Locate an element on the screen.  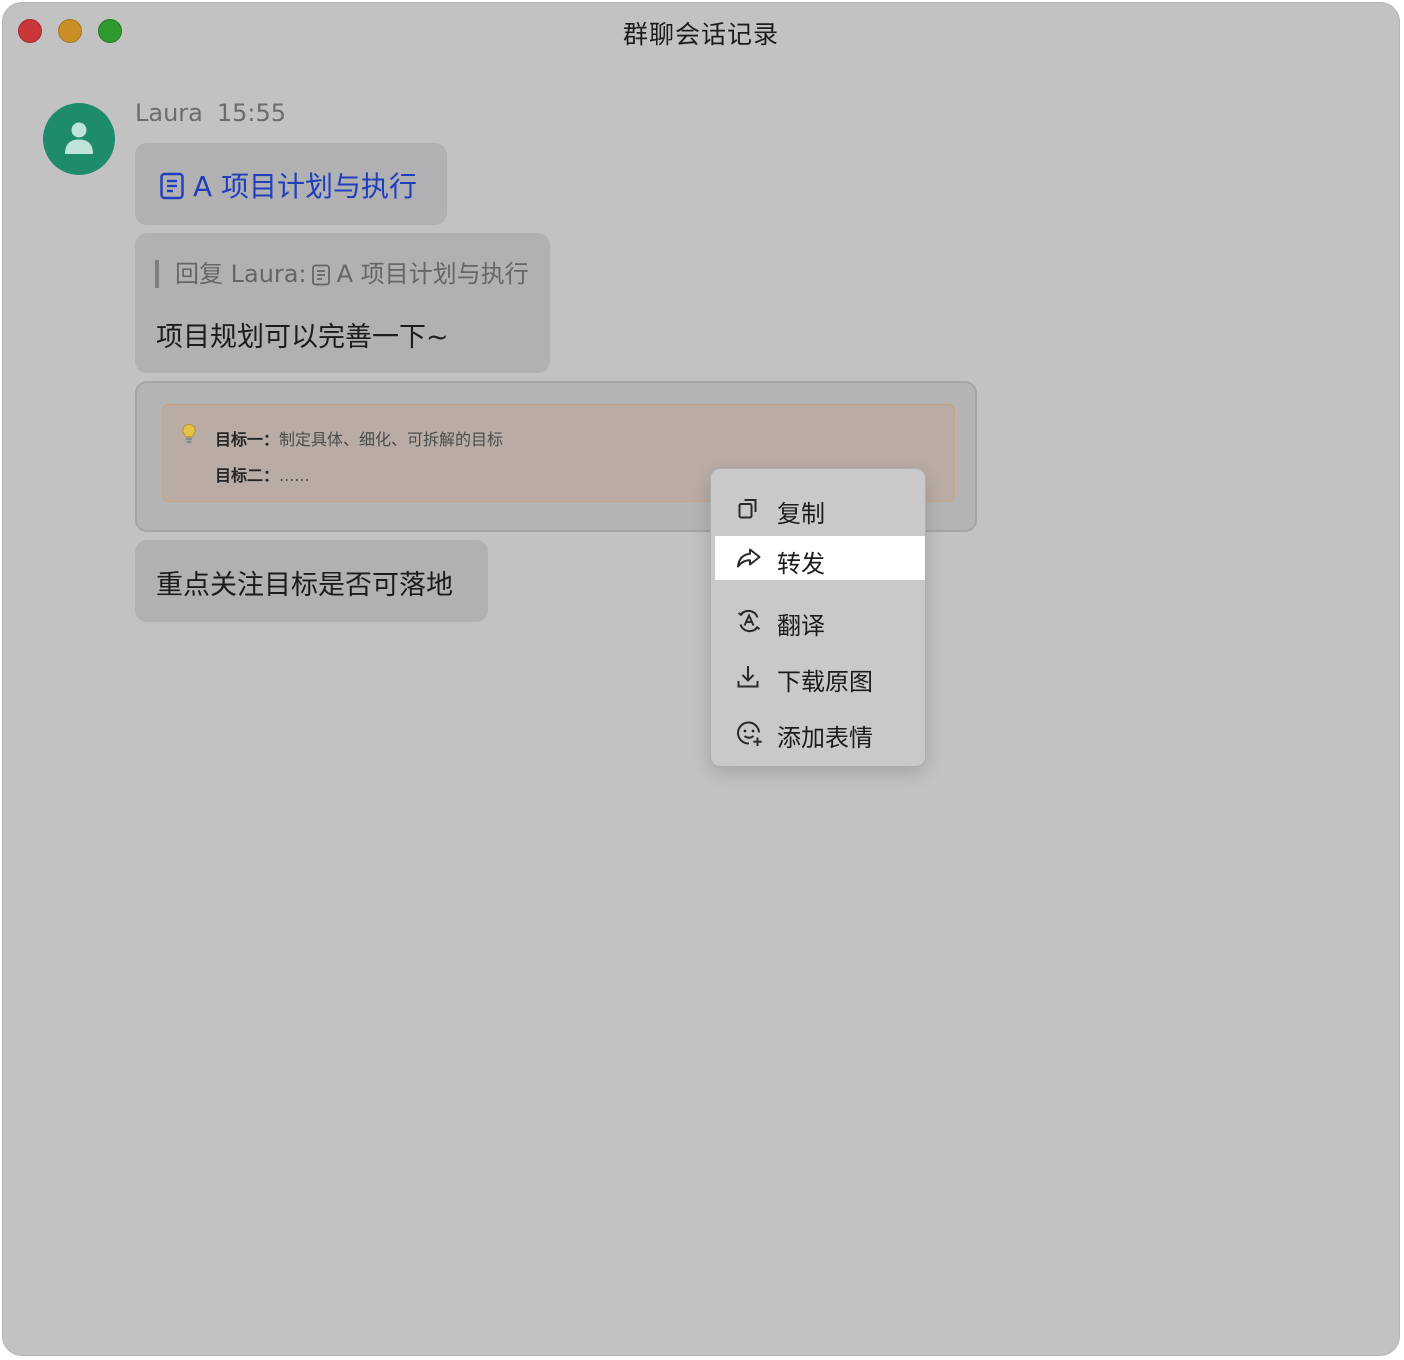
menu-item-label: 翻译 is located at coordinates (801, 626).